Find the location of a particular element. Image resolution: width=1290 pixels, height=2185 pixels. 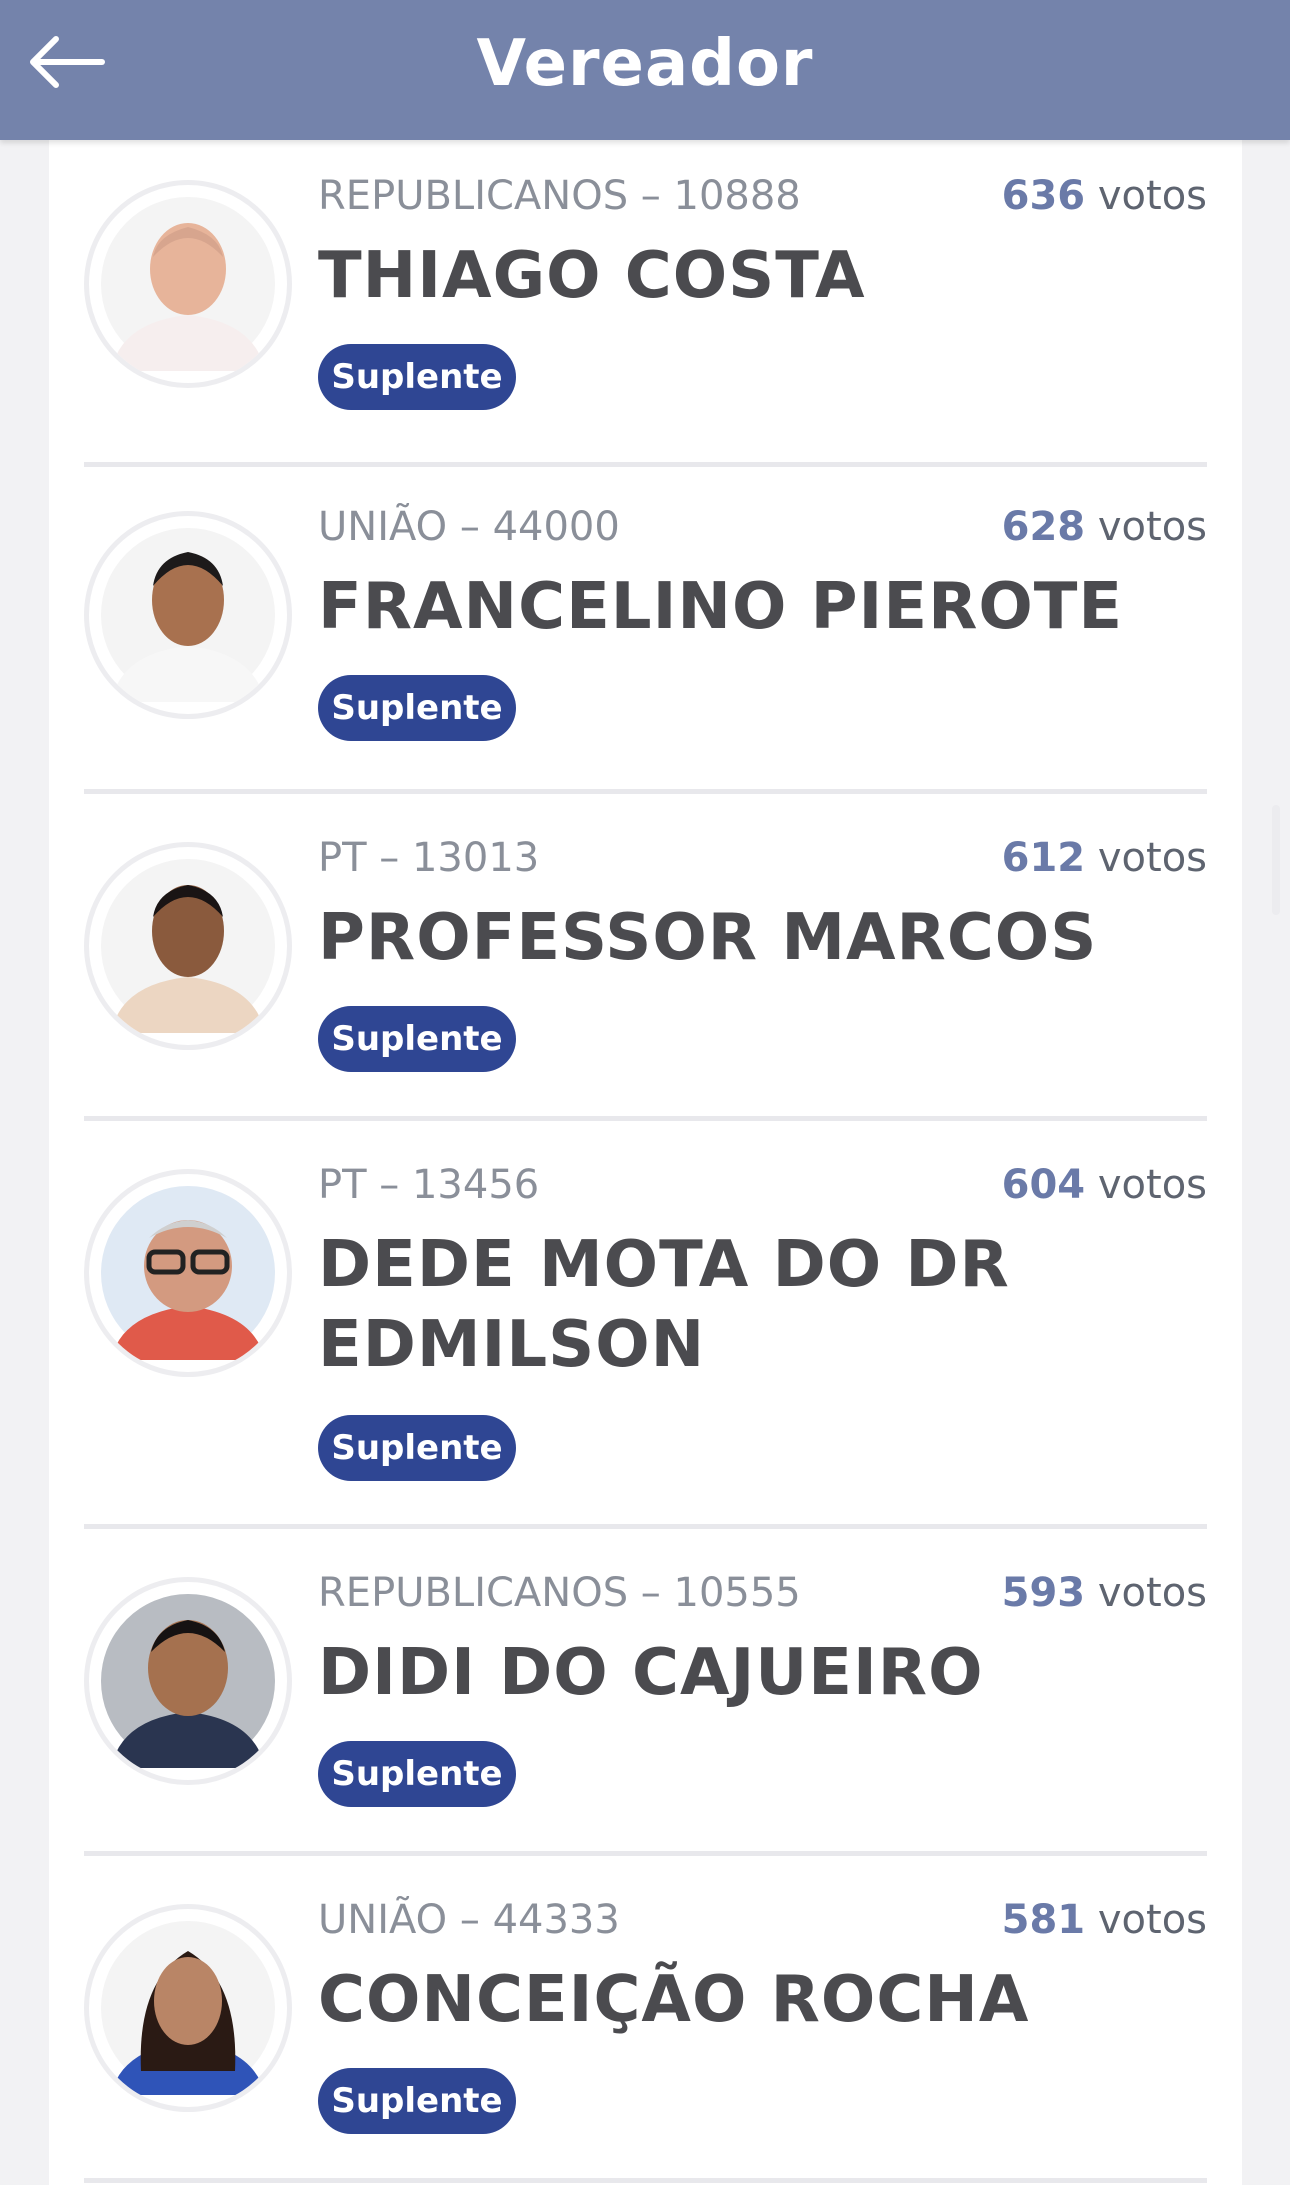

candidate-party: PT – 13013 is located at coordinates (429, 858).